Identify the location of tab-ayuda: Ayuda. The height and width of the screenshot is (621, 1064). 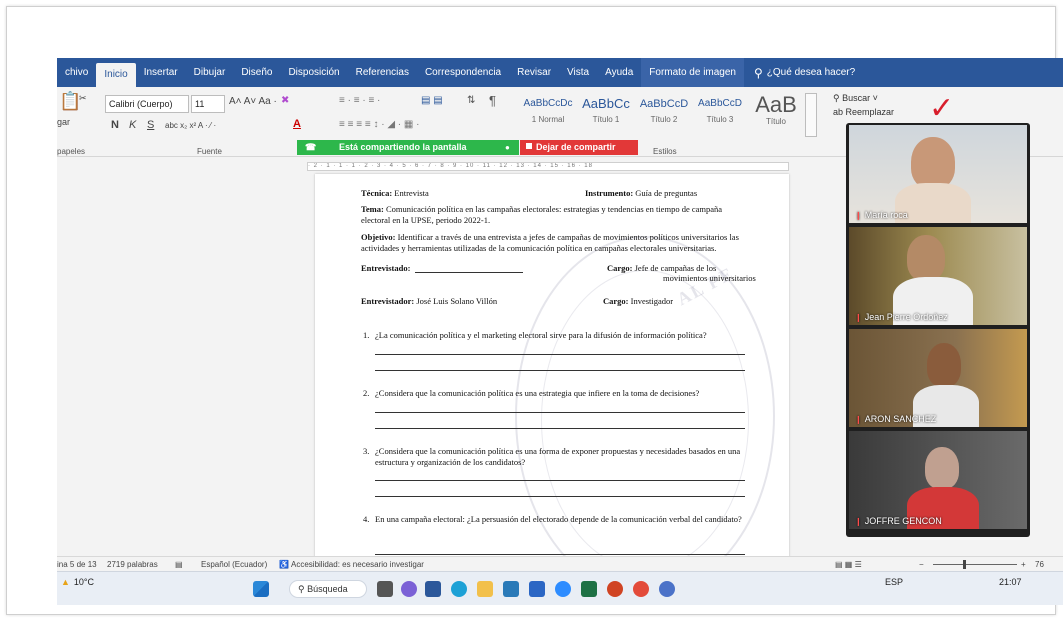
(619, 72).